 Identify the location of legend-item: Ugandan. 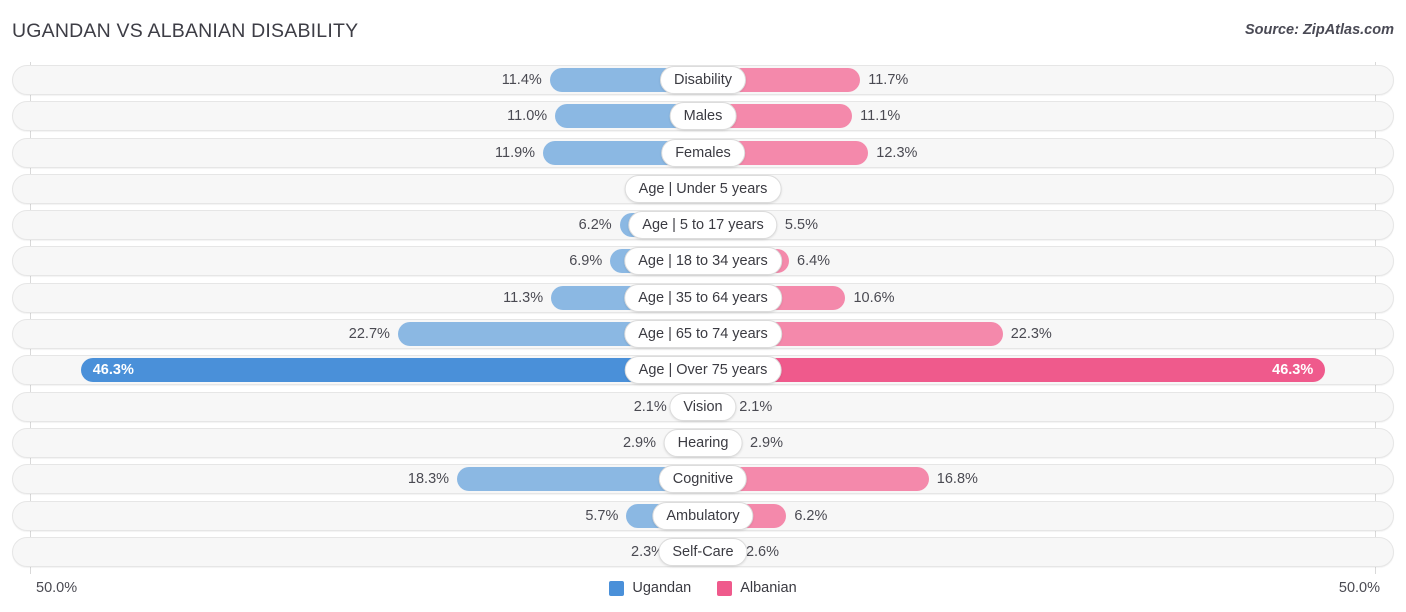
(650, 588).